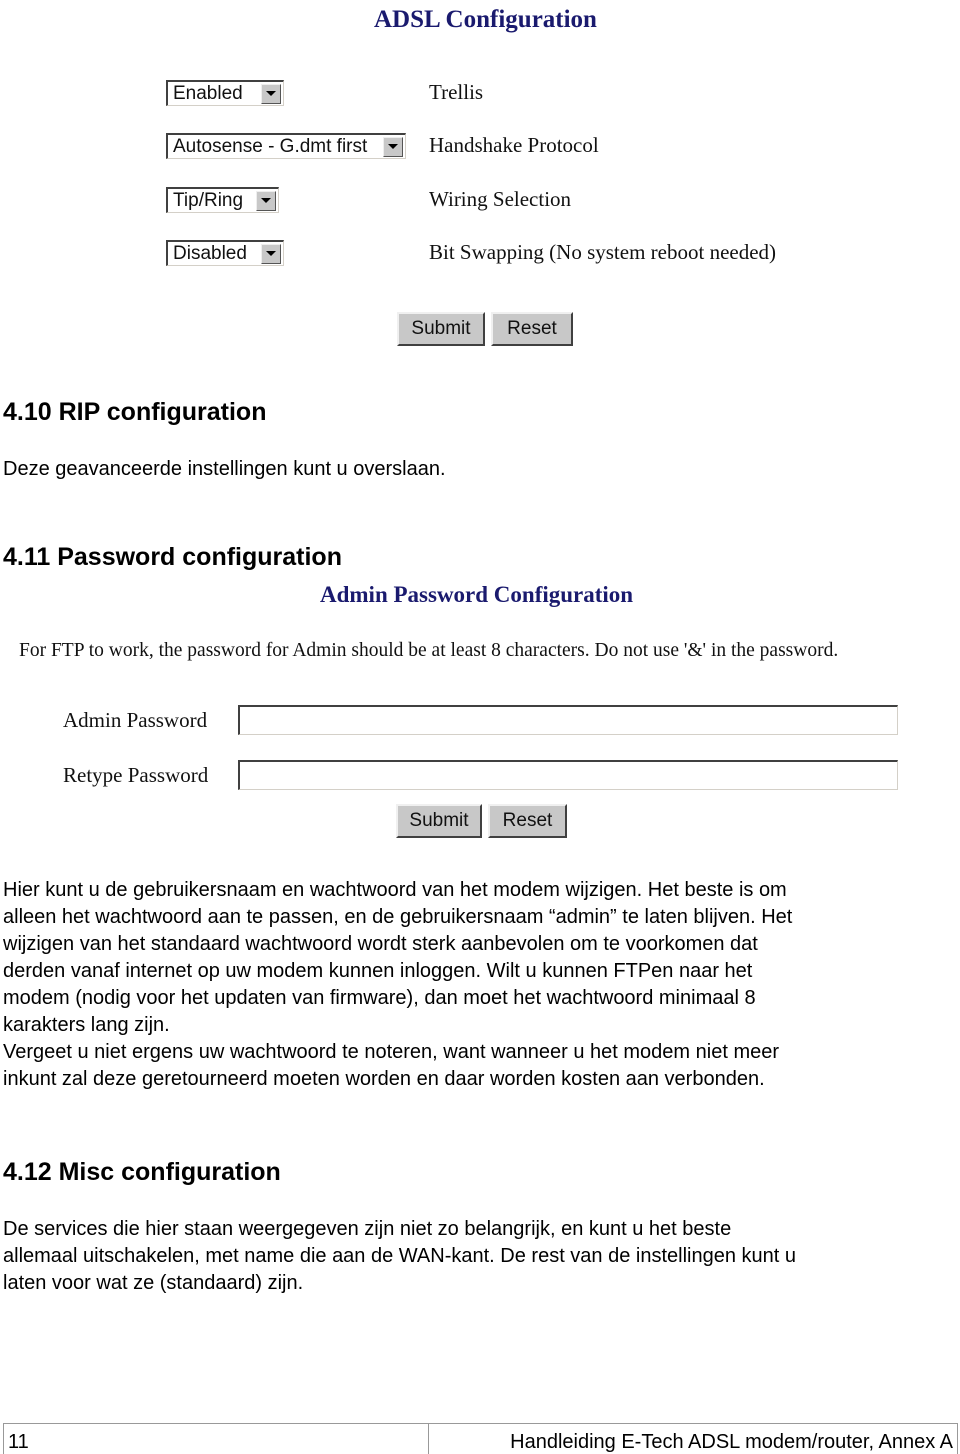  Describe the element at coordinates (135, 412) in the screenshot. I see `section-4-10-heading: 4.10 RIP configuration` at that location.